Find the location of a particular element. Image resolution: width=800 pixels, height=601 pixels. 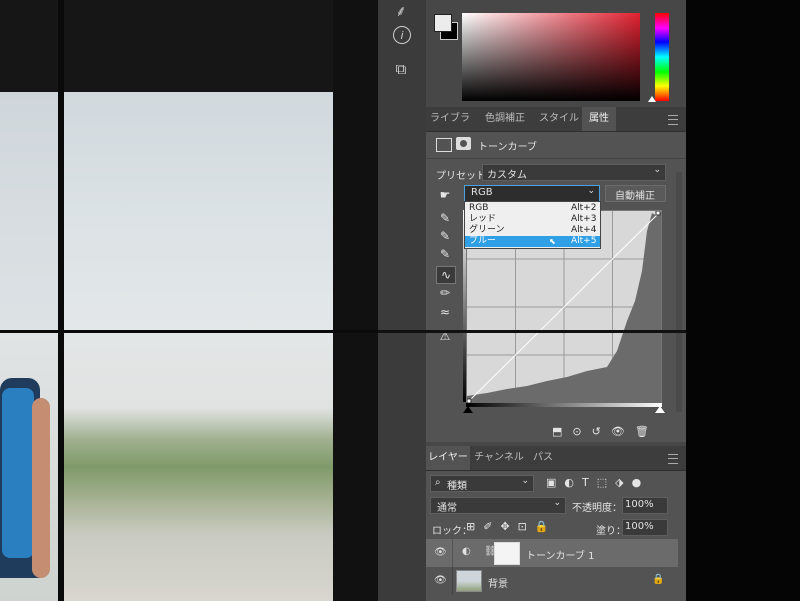

photo-sky-center is located at coordinates (198, 211).